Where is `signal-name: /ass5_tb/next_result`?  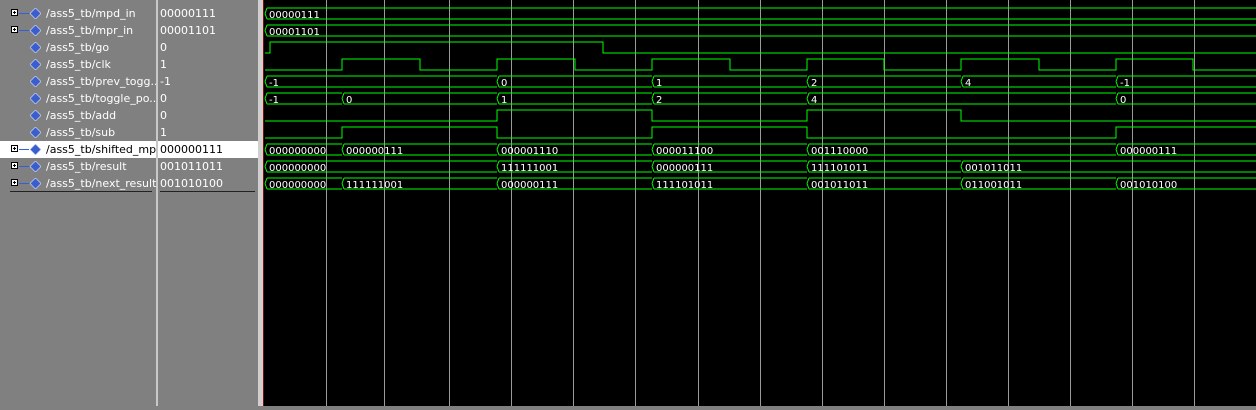 signal-name: /ass5_tb/next_result is located at coordinates (101, 183).